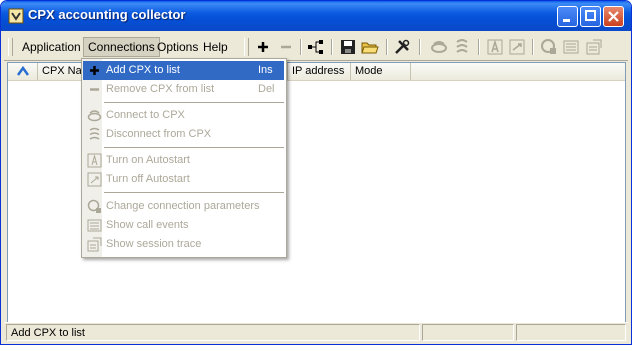 The height and width of the screenshot is (345, 632). I want to click on close-button, so click(613, 16).